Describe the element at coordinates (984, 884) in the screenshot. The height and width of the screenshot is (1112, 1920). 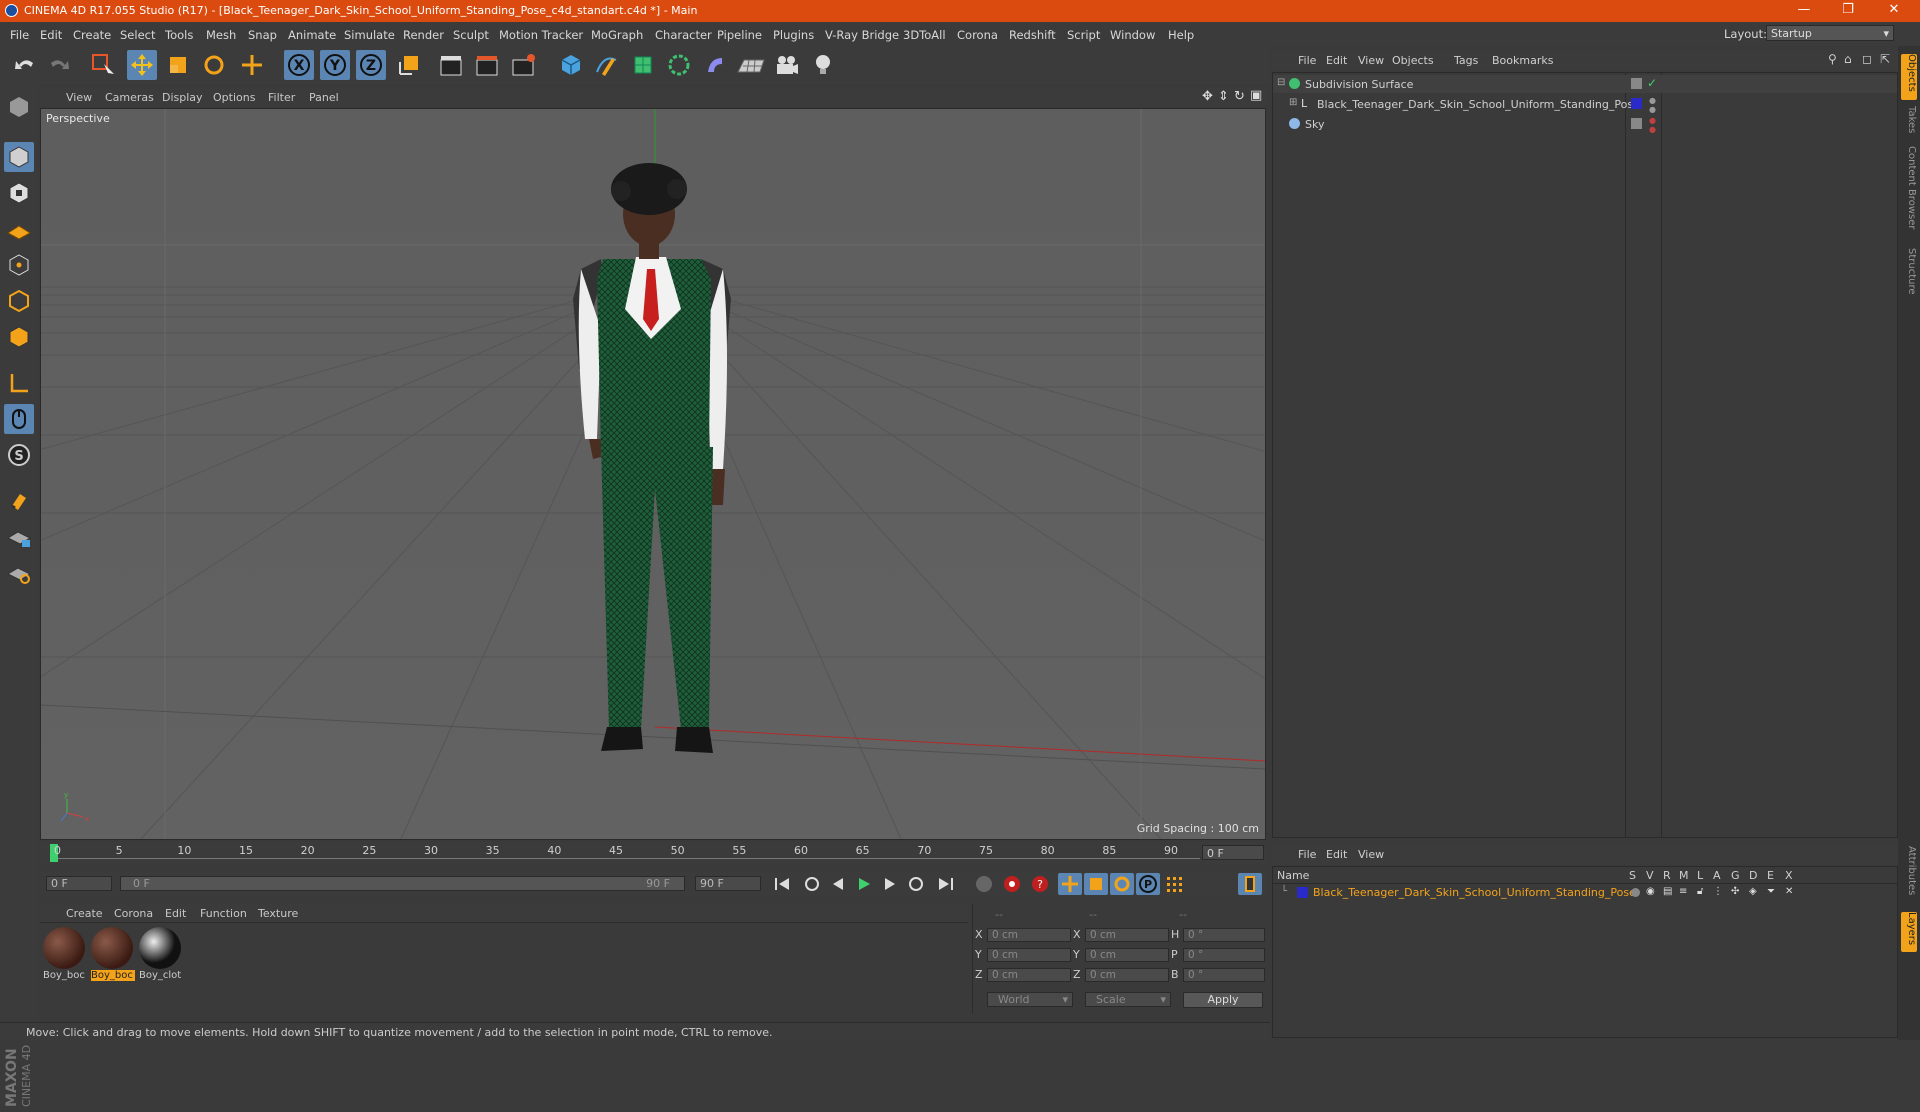
I see `record-keys-button` at that location.